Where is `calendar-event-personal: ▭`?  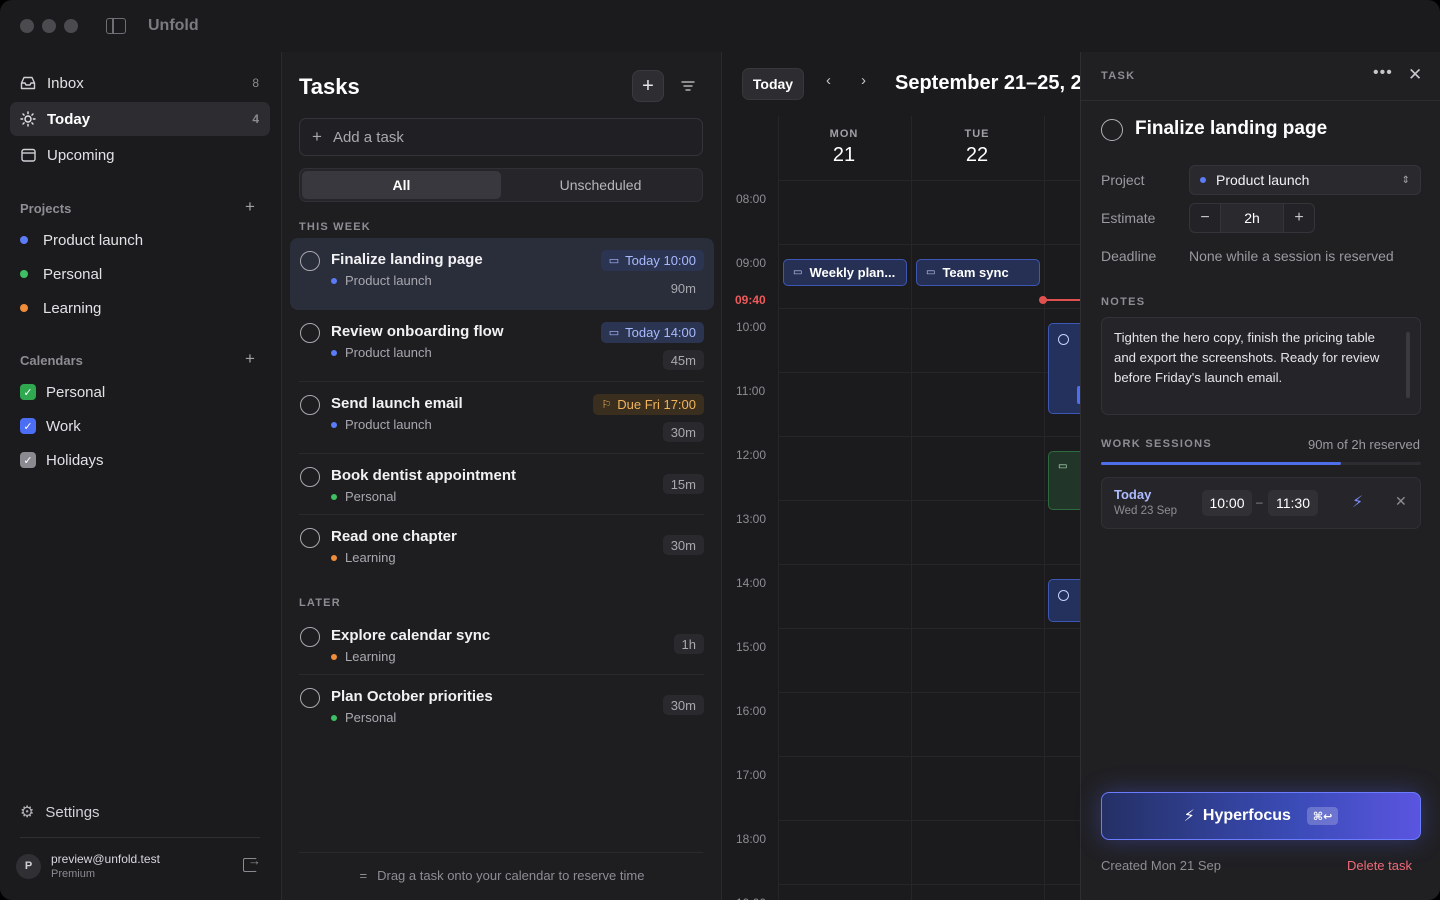 calendar-event-personal: ▭ is located at coordinates (1064, 480).